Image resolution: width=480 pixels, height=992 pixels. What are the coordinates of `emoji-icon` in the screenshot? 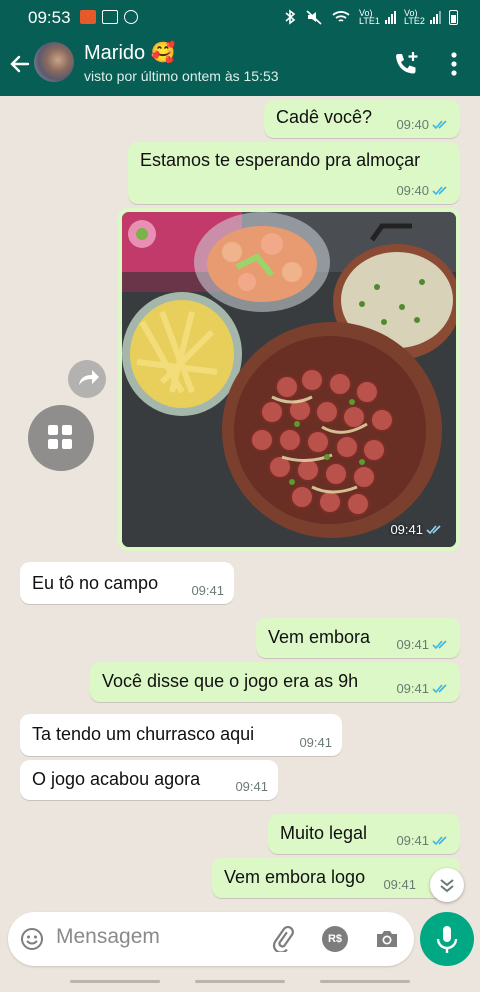 It's located at (32, 939).